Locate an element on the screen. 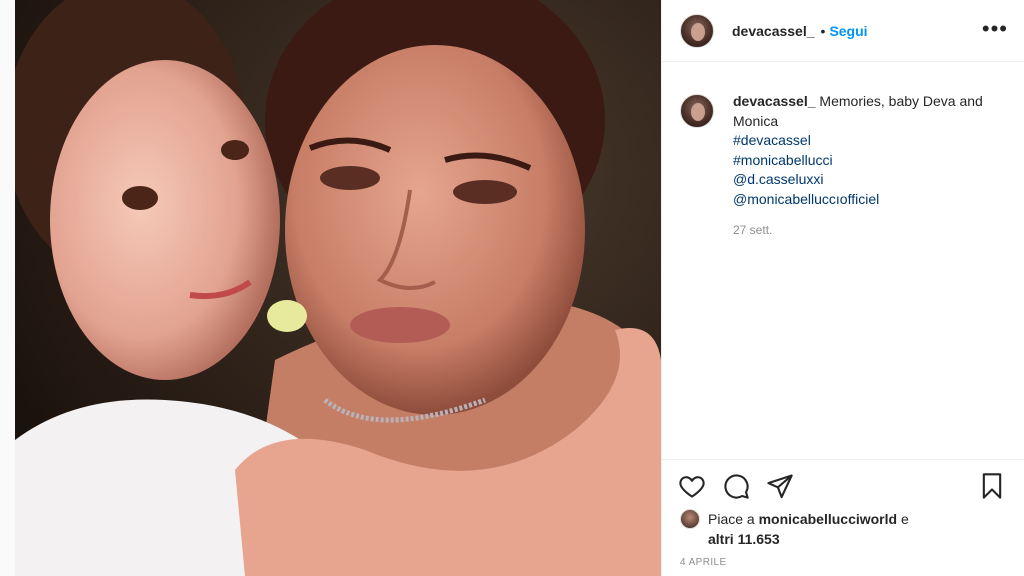 Image resolution: width=1024 pixels, height=576 pixels. hashtag-link: #monicabellucci is located at coordinates (870, 161).